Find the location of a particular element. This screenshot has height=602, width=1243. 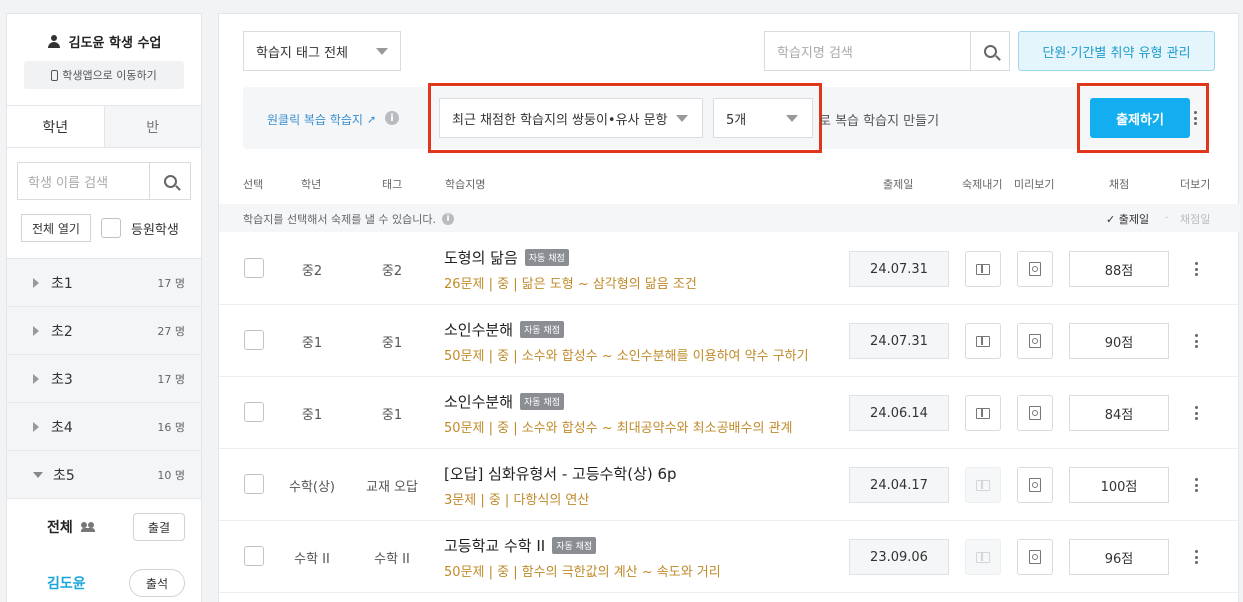

review-type-select: 최근 채점한 학습지의 쌍둥이•유사 문항 is located at coordinates (571, 118).